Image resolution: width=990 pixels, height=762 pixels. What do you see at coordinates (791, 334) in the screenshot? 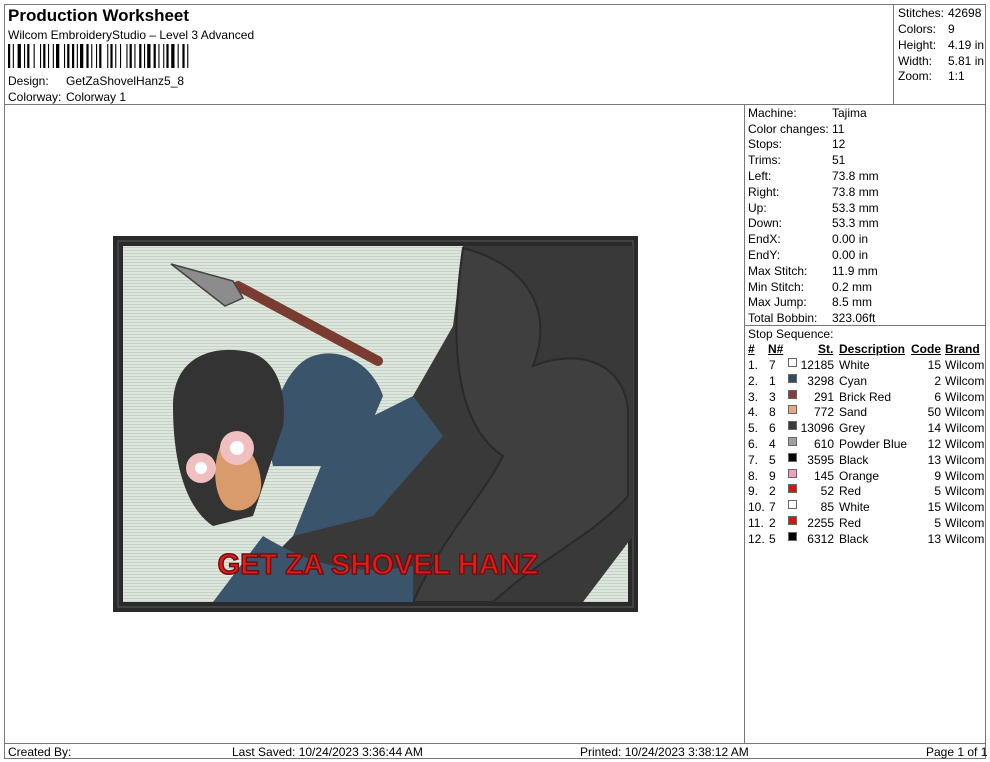
I see `stop-sequence-title: Stop Sequence:` at bounding box center [791, 334].